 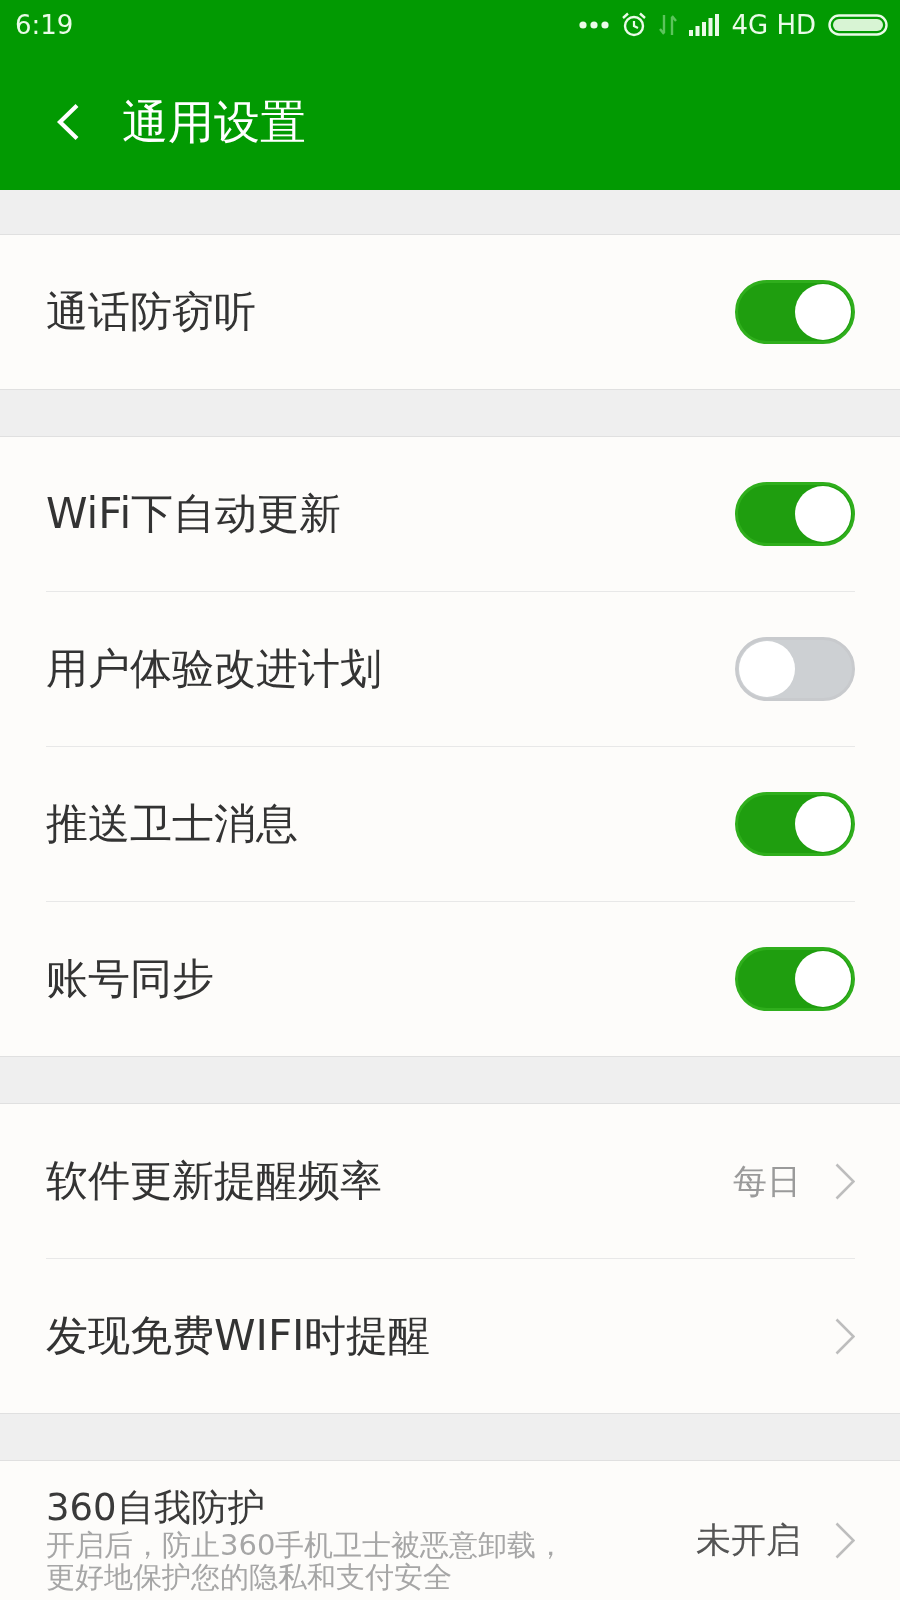 What do you see at coordinates (668, 25) in the screenshot?
I see `data-arrows-icon` at bounding box center [668, 25].